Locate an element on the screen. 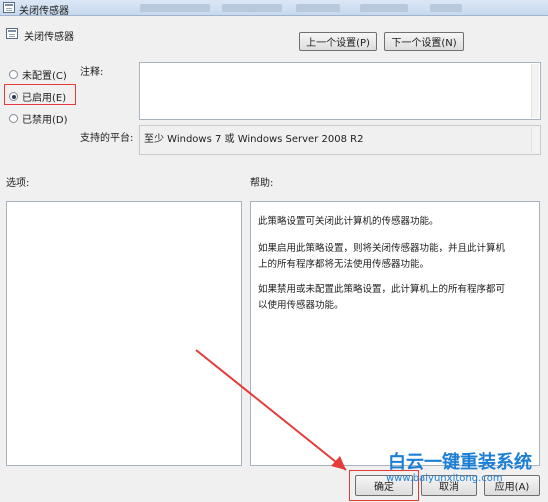 The height and width of the screenshot is (502, 548). watermark-title: 白云一键重装系统 is located at coordinates (460, 462).